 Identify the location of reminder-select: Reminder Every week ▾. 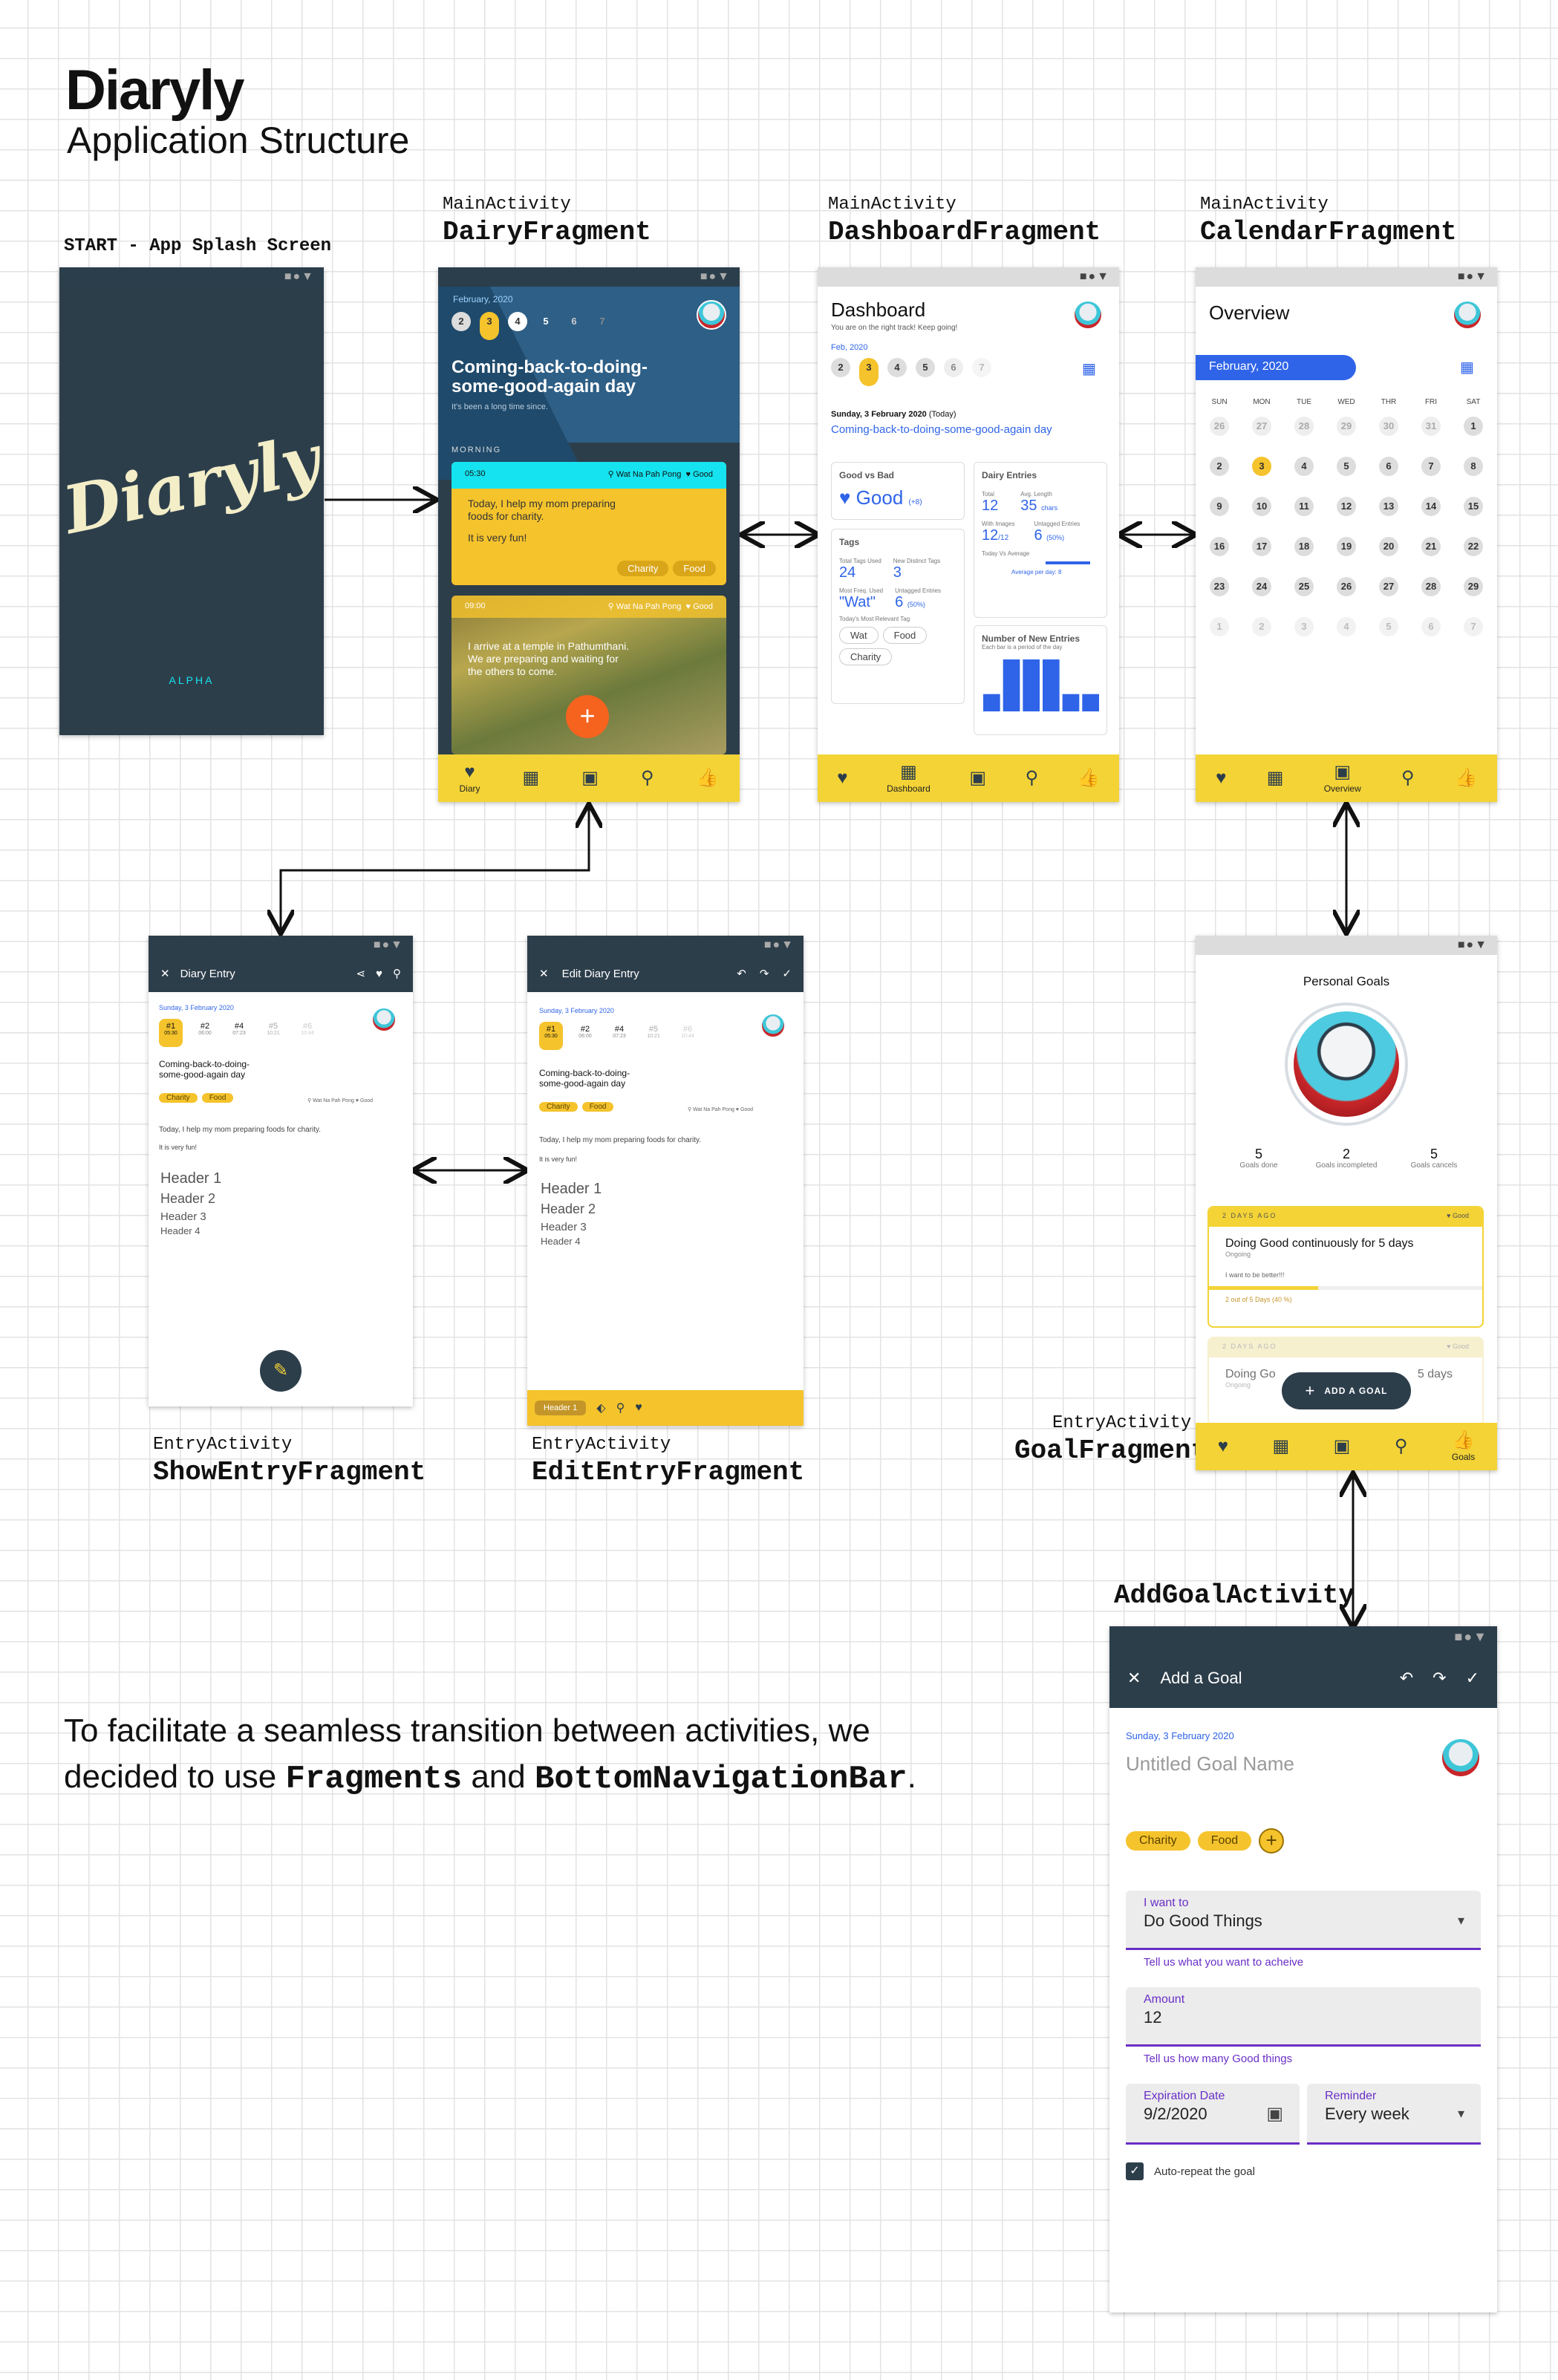
(1394, 2114).